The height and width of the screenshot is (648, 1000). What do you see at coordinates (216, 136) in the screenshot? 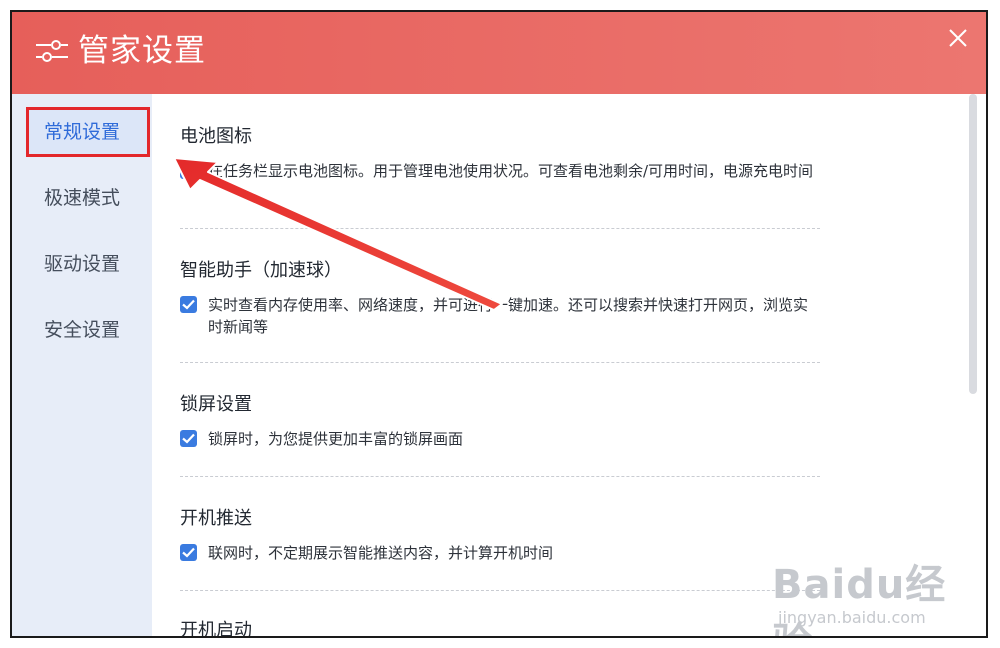
I see `section-title-battery: 电池图标` at bounding box center [216, 136].